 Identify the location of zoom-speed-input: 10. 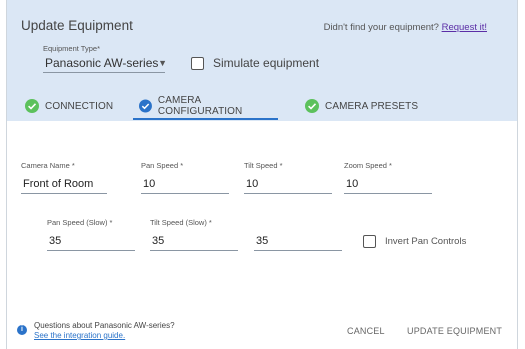
(388, 186).